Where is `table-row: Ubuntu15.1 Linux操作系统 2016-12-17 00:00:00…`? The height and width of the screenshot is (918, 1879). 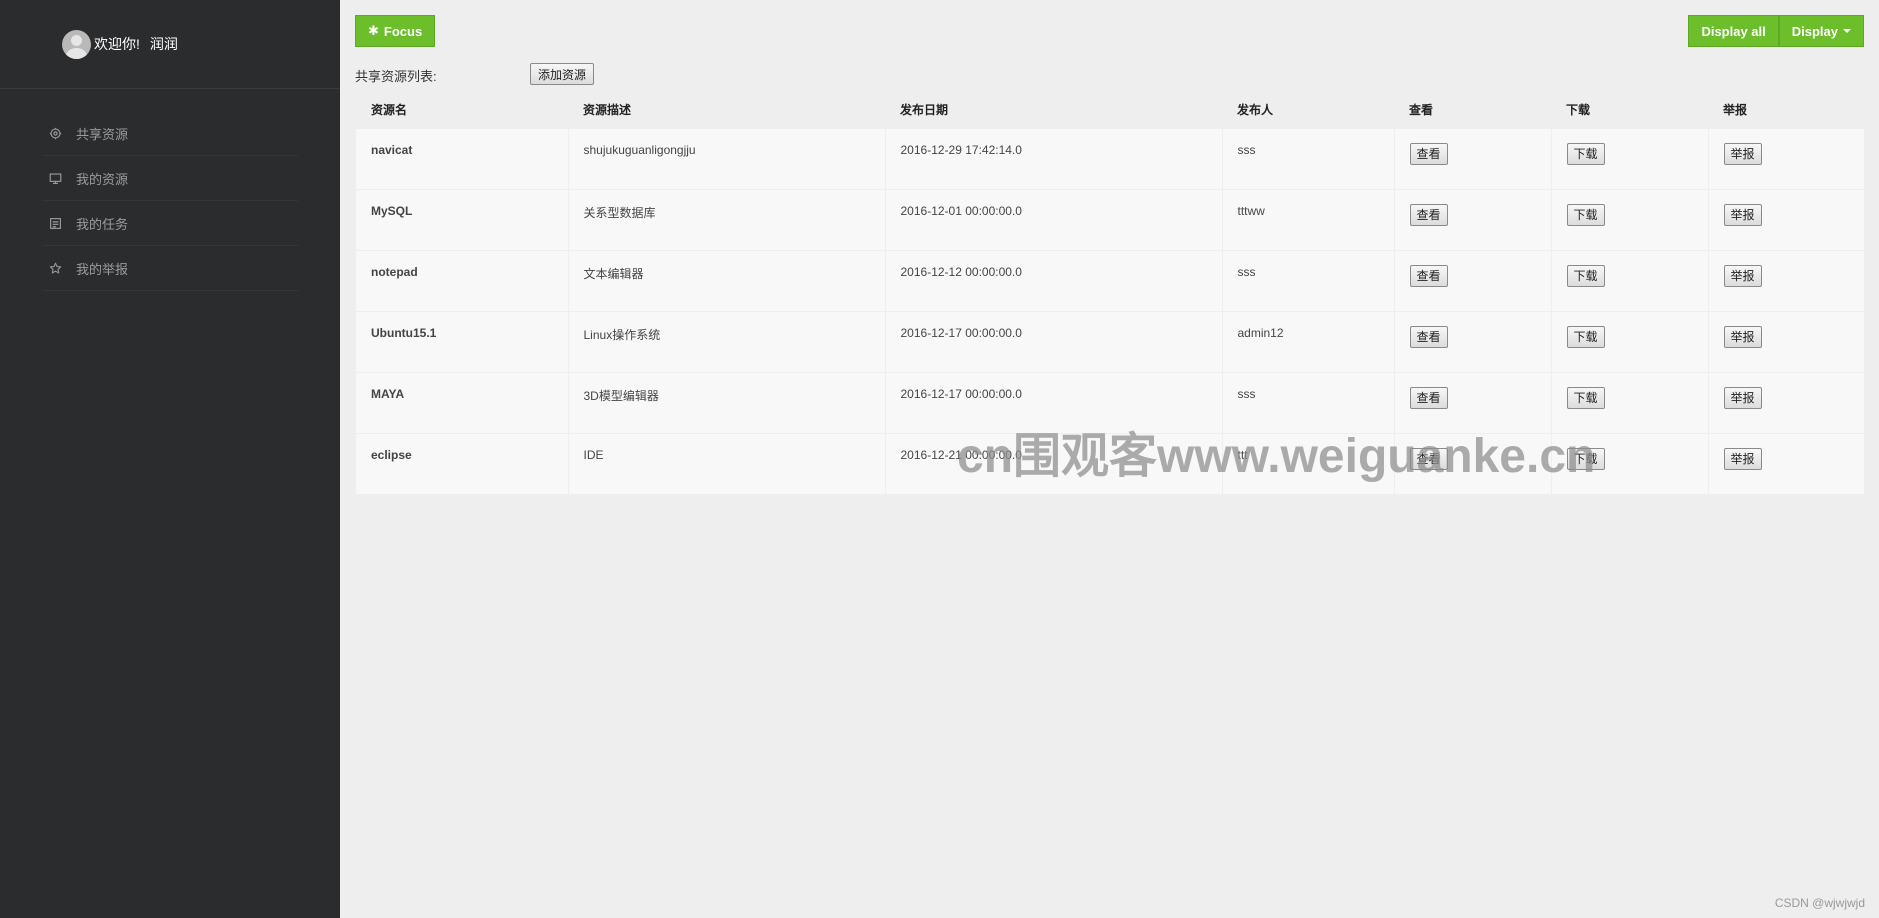 table-row: Ubuntu15.1 Linux操作系统 2016-12-17 00:00:00… is located at coordinates (1110, 341).